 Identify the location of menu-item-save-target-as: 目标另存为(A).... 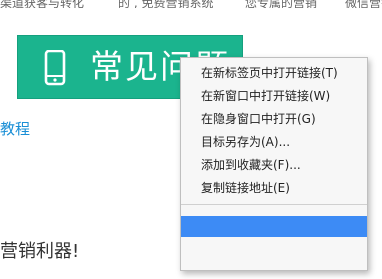
(274, 142).